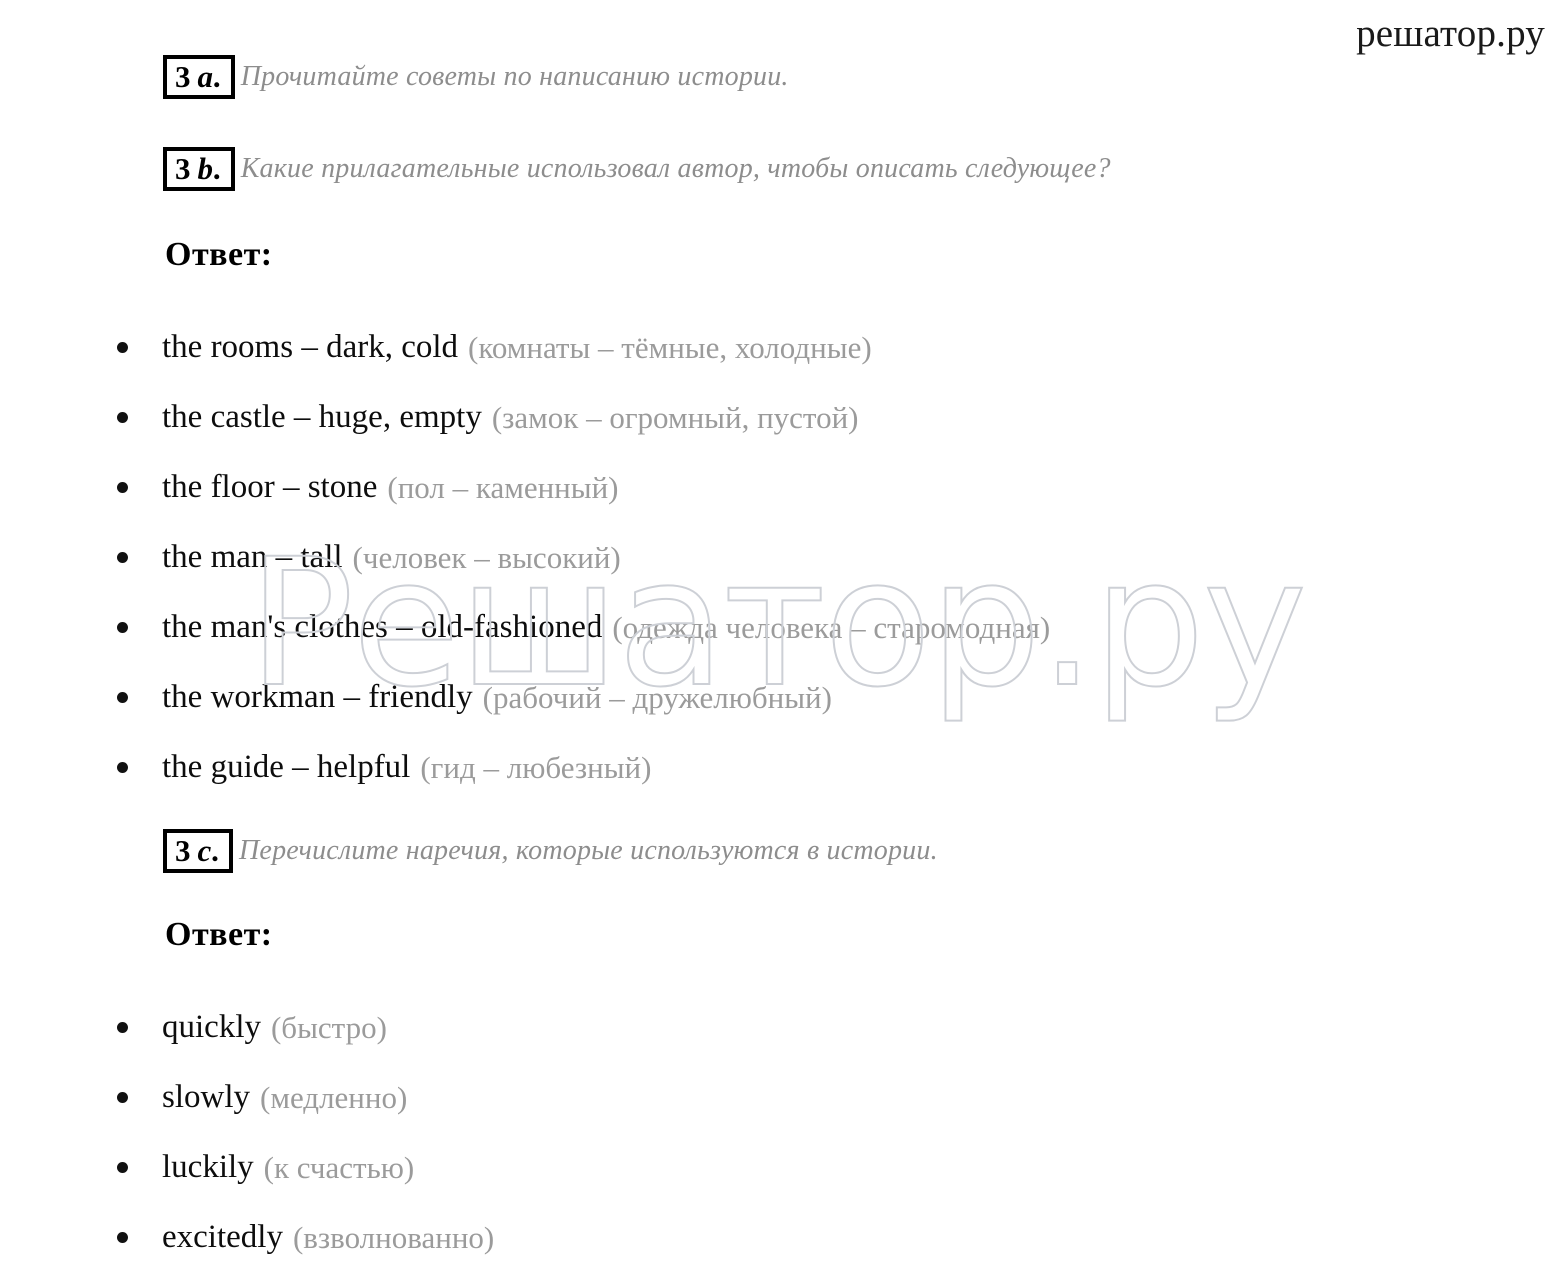  What do you see at coordinates (657, 697) in the screenshot?
I see `adjective-ru: (рабочий – дружелюбный)` at bounding box center [657, 697].